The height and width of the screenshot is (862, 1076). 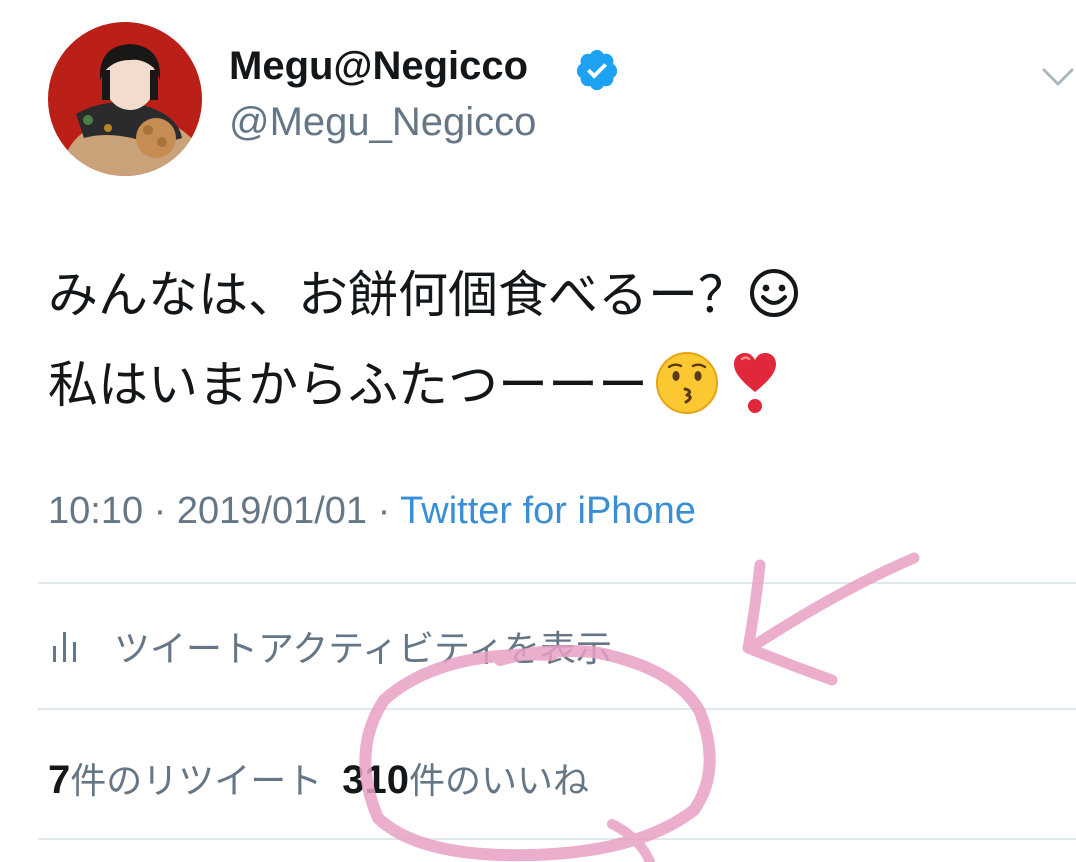 What do you see at coordinates (348, 385) in the screenshot?
I see `tweet-line-2-text: 私はいまからふたつーーー` at bounding box center [348, 385].